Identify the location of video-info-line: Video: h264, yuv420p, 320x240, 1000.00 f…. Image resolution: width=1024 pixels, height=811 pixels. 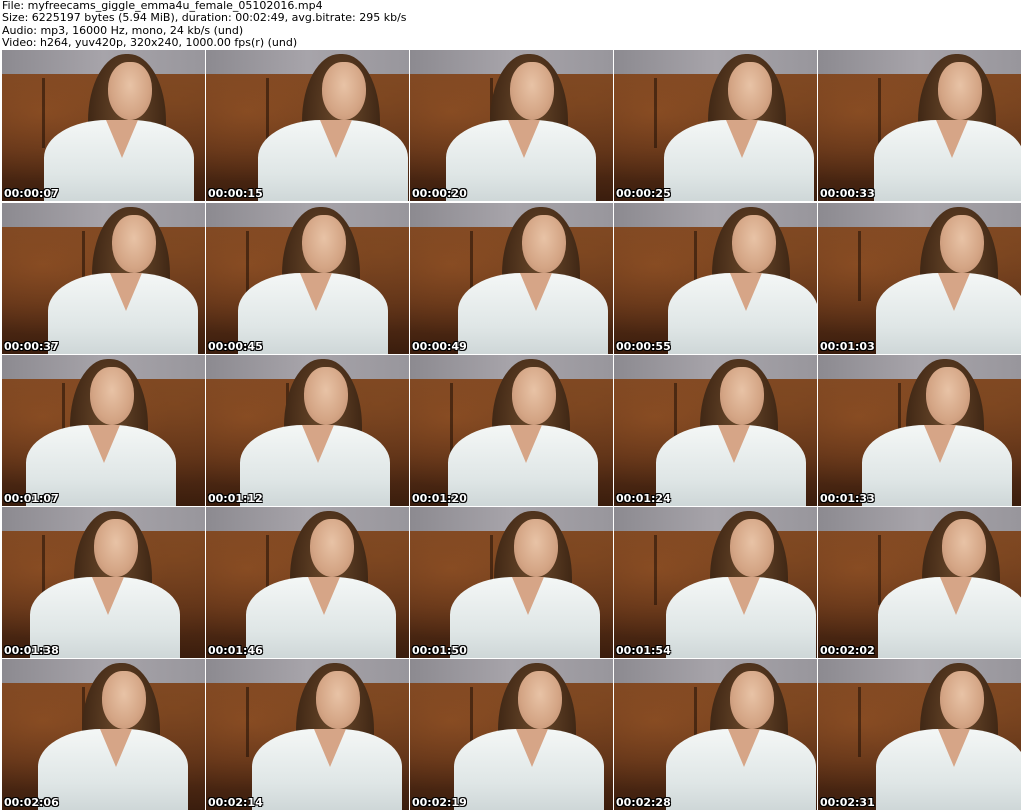
(150, 42).